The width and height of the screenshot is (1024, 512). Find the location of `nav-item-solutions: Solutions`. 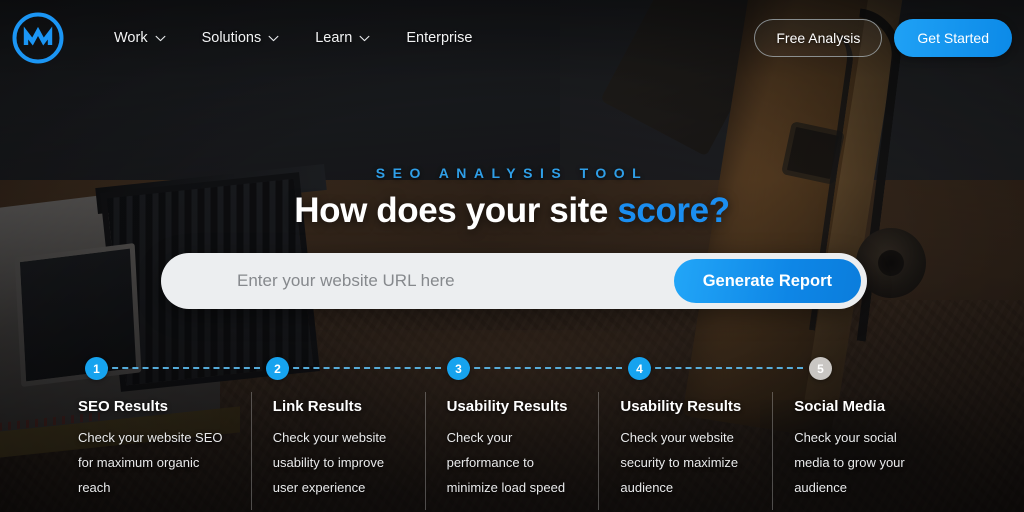

nav-item-solutions: Solutions is located at coordinates (241, 38).